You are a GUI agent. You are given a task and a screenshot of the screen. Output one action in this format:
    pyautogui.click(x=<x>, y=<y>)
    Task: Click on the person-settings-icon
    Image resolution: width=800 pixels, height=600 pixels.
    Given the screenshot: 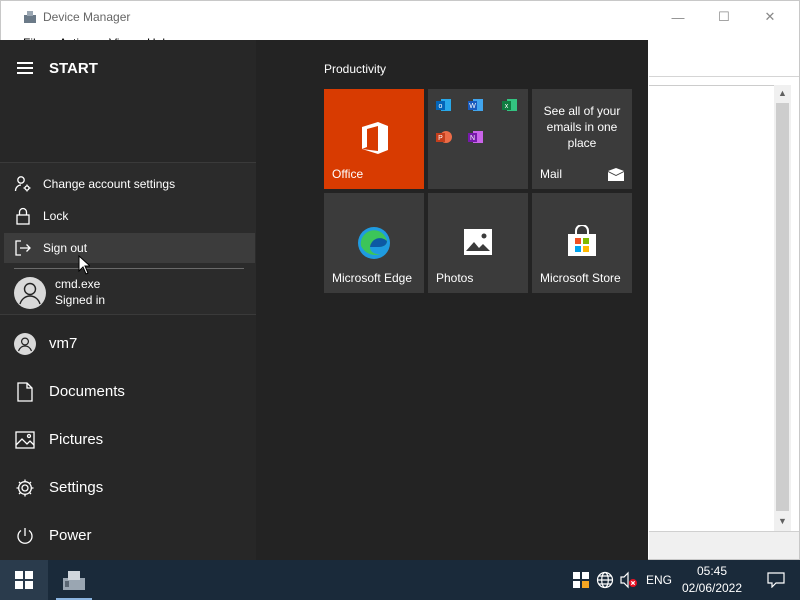 What is the action you would take?
    pyautogui.click(x=23, y=184)
    